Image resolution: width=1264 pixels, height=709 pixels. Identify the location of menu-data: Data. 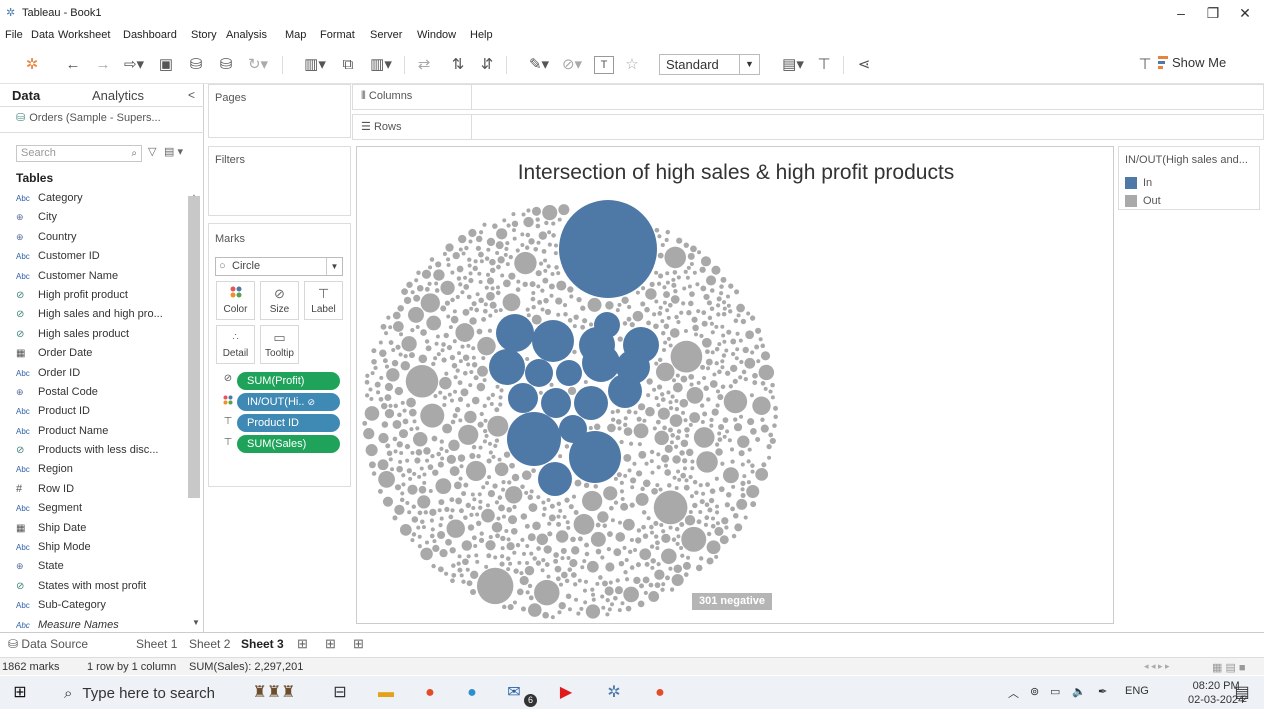
(42, 35).